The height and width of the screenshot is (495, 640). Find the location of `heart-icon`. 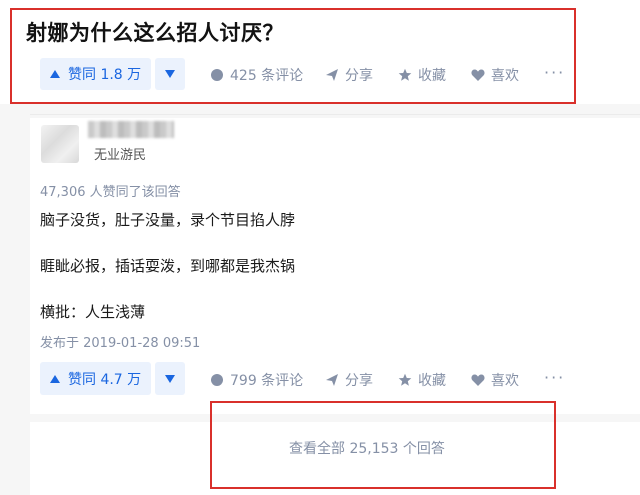

heart-icon is located at coordinates (478, 380).